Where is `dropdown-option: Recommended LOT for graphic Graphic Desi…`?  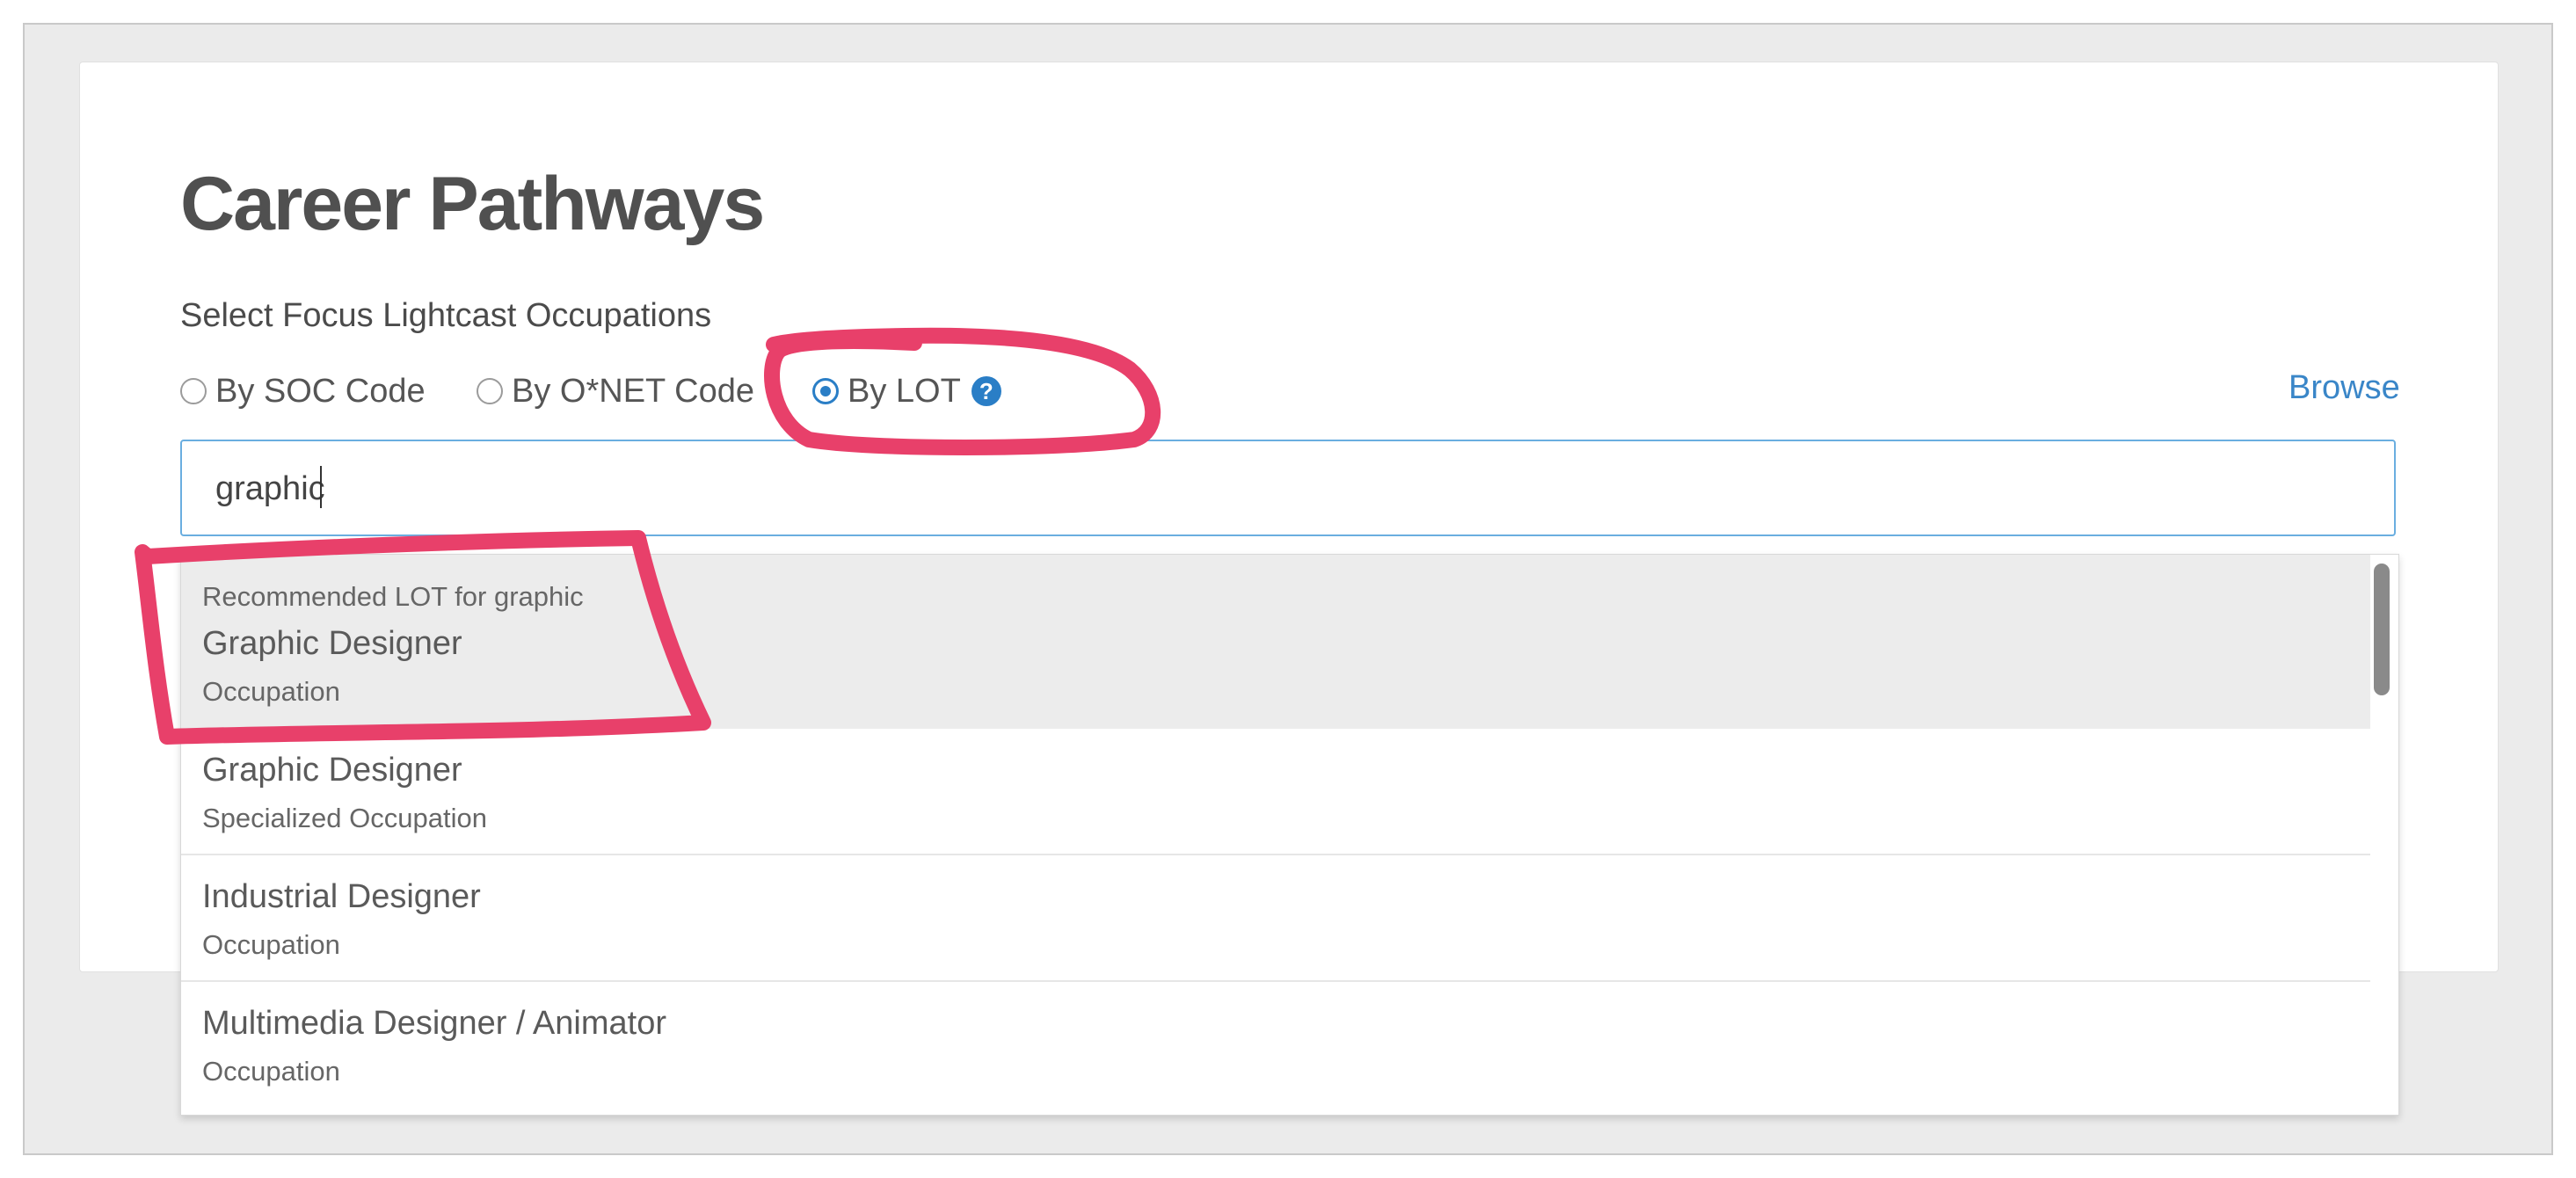
dropdown-option: Recommended LOT for graphic Graphic Desi… is located at coordinates (1275, 642).